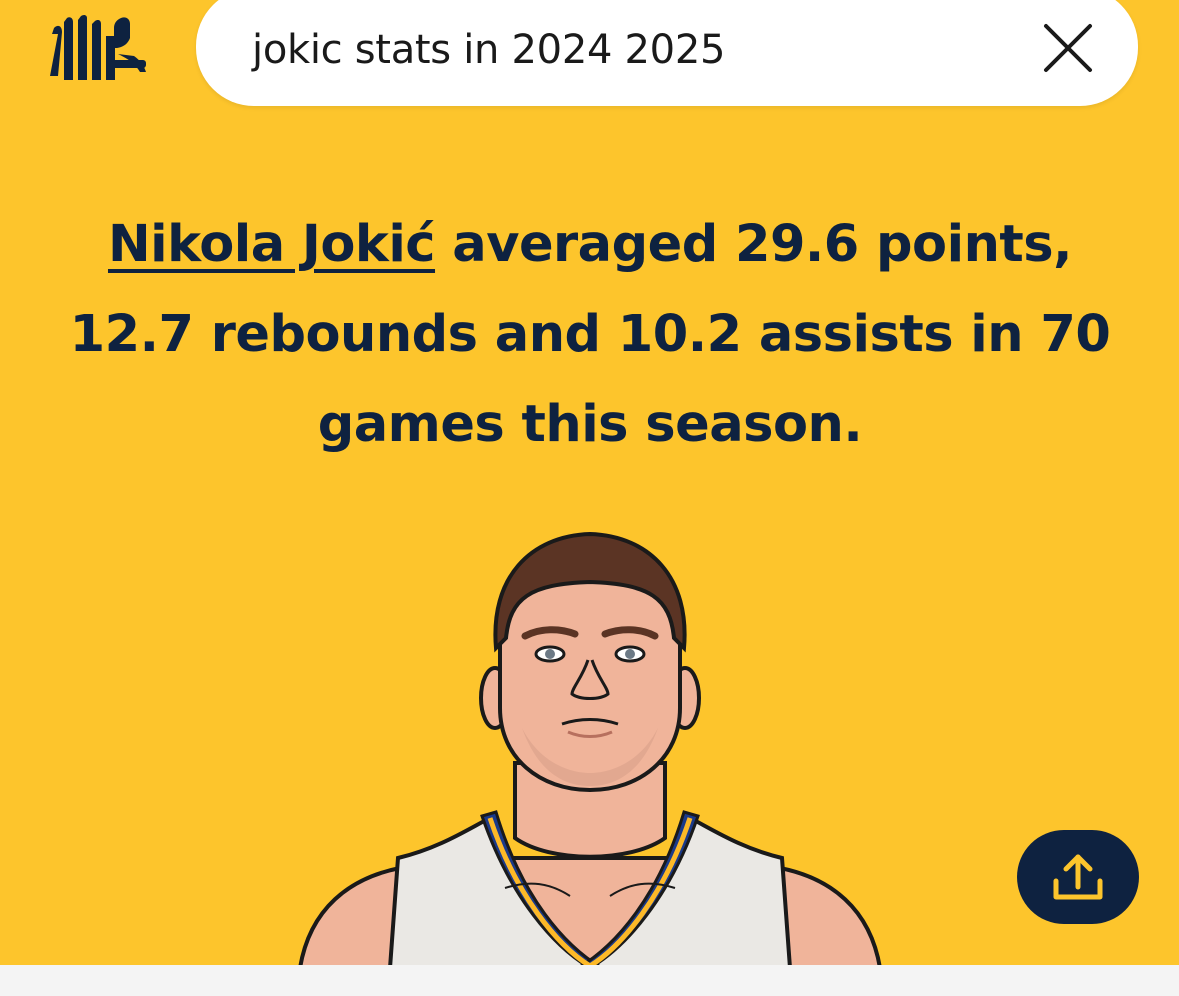  I want to click on close-icon, so click(1068, 48).